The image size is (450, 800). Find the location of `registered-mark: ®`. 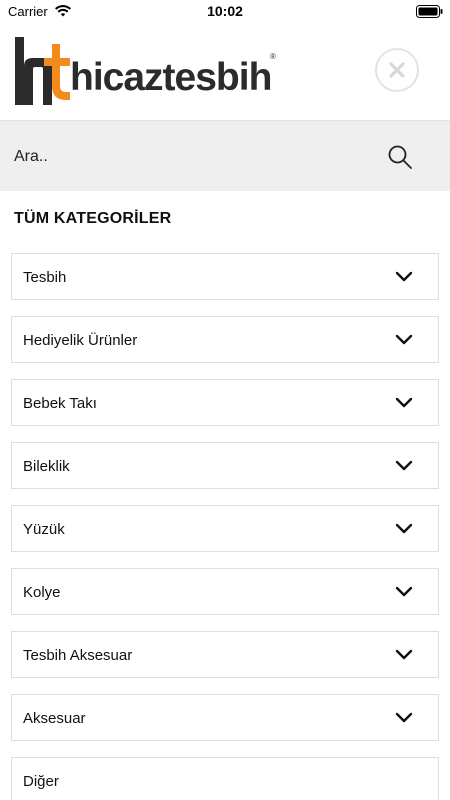

registered-mark: ® is located at coordinates (273, 56).